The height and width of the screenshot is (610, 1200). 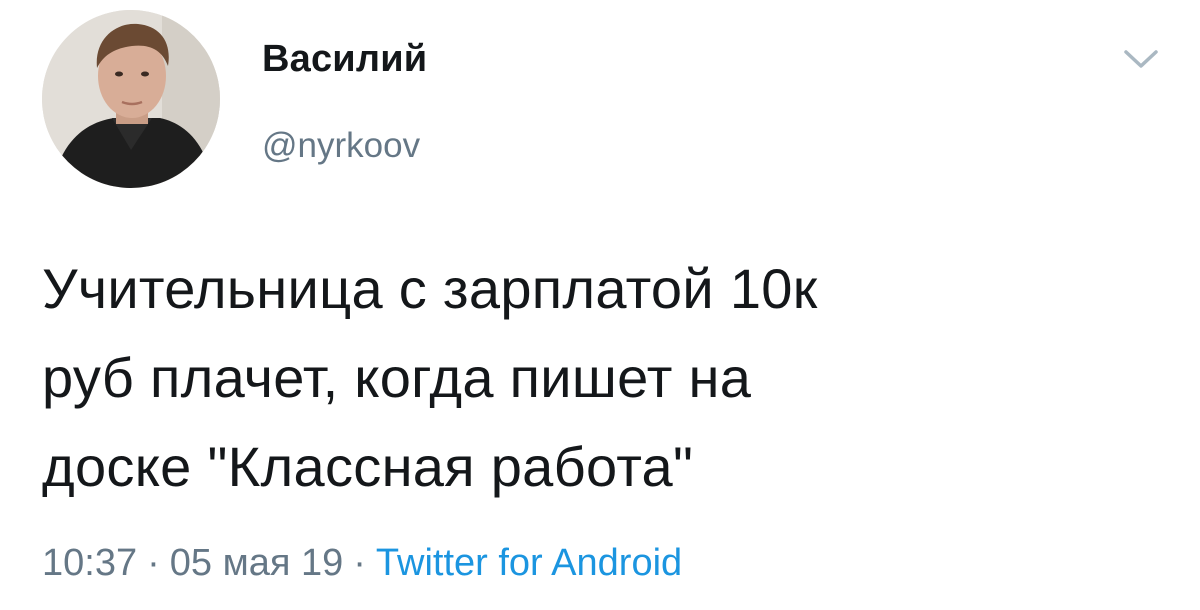 What do you see at coordinates (257, 563) in the screenshot?
I see `tweet-date: 05 мая 19` at bounding box center [257, 563].